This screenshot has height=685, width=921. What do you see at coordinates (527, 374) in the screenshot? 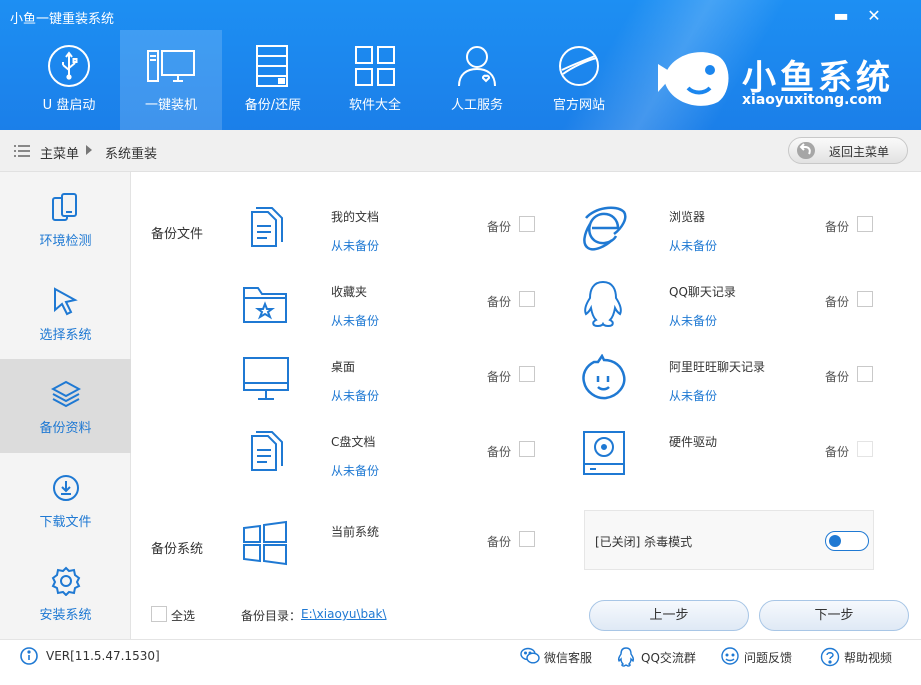
I see `backup-checkbox-desktop` at bounding box center [527, 374].